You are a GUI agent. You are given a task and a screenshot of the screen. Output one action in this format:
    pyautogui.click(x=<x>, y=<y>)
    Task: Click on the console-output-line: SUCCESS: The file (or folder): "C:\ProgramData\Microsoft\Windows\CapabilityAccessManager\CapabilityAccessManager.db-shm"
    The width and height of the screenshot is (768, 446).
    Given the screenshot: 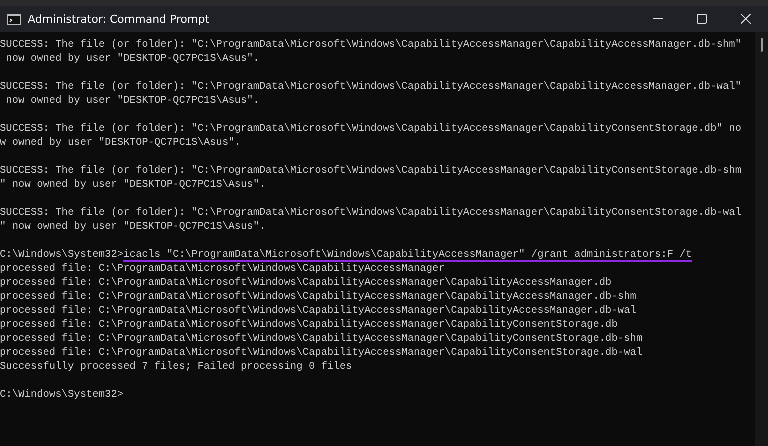 What is the action you would take?
    pyautogui.click(x=371, y=45)
    